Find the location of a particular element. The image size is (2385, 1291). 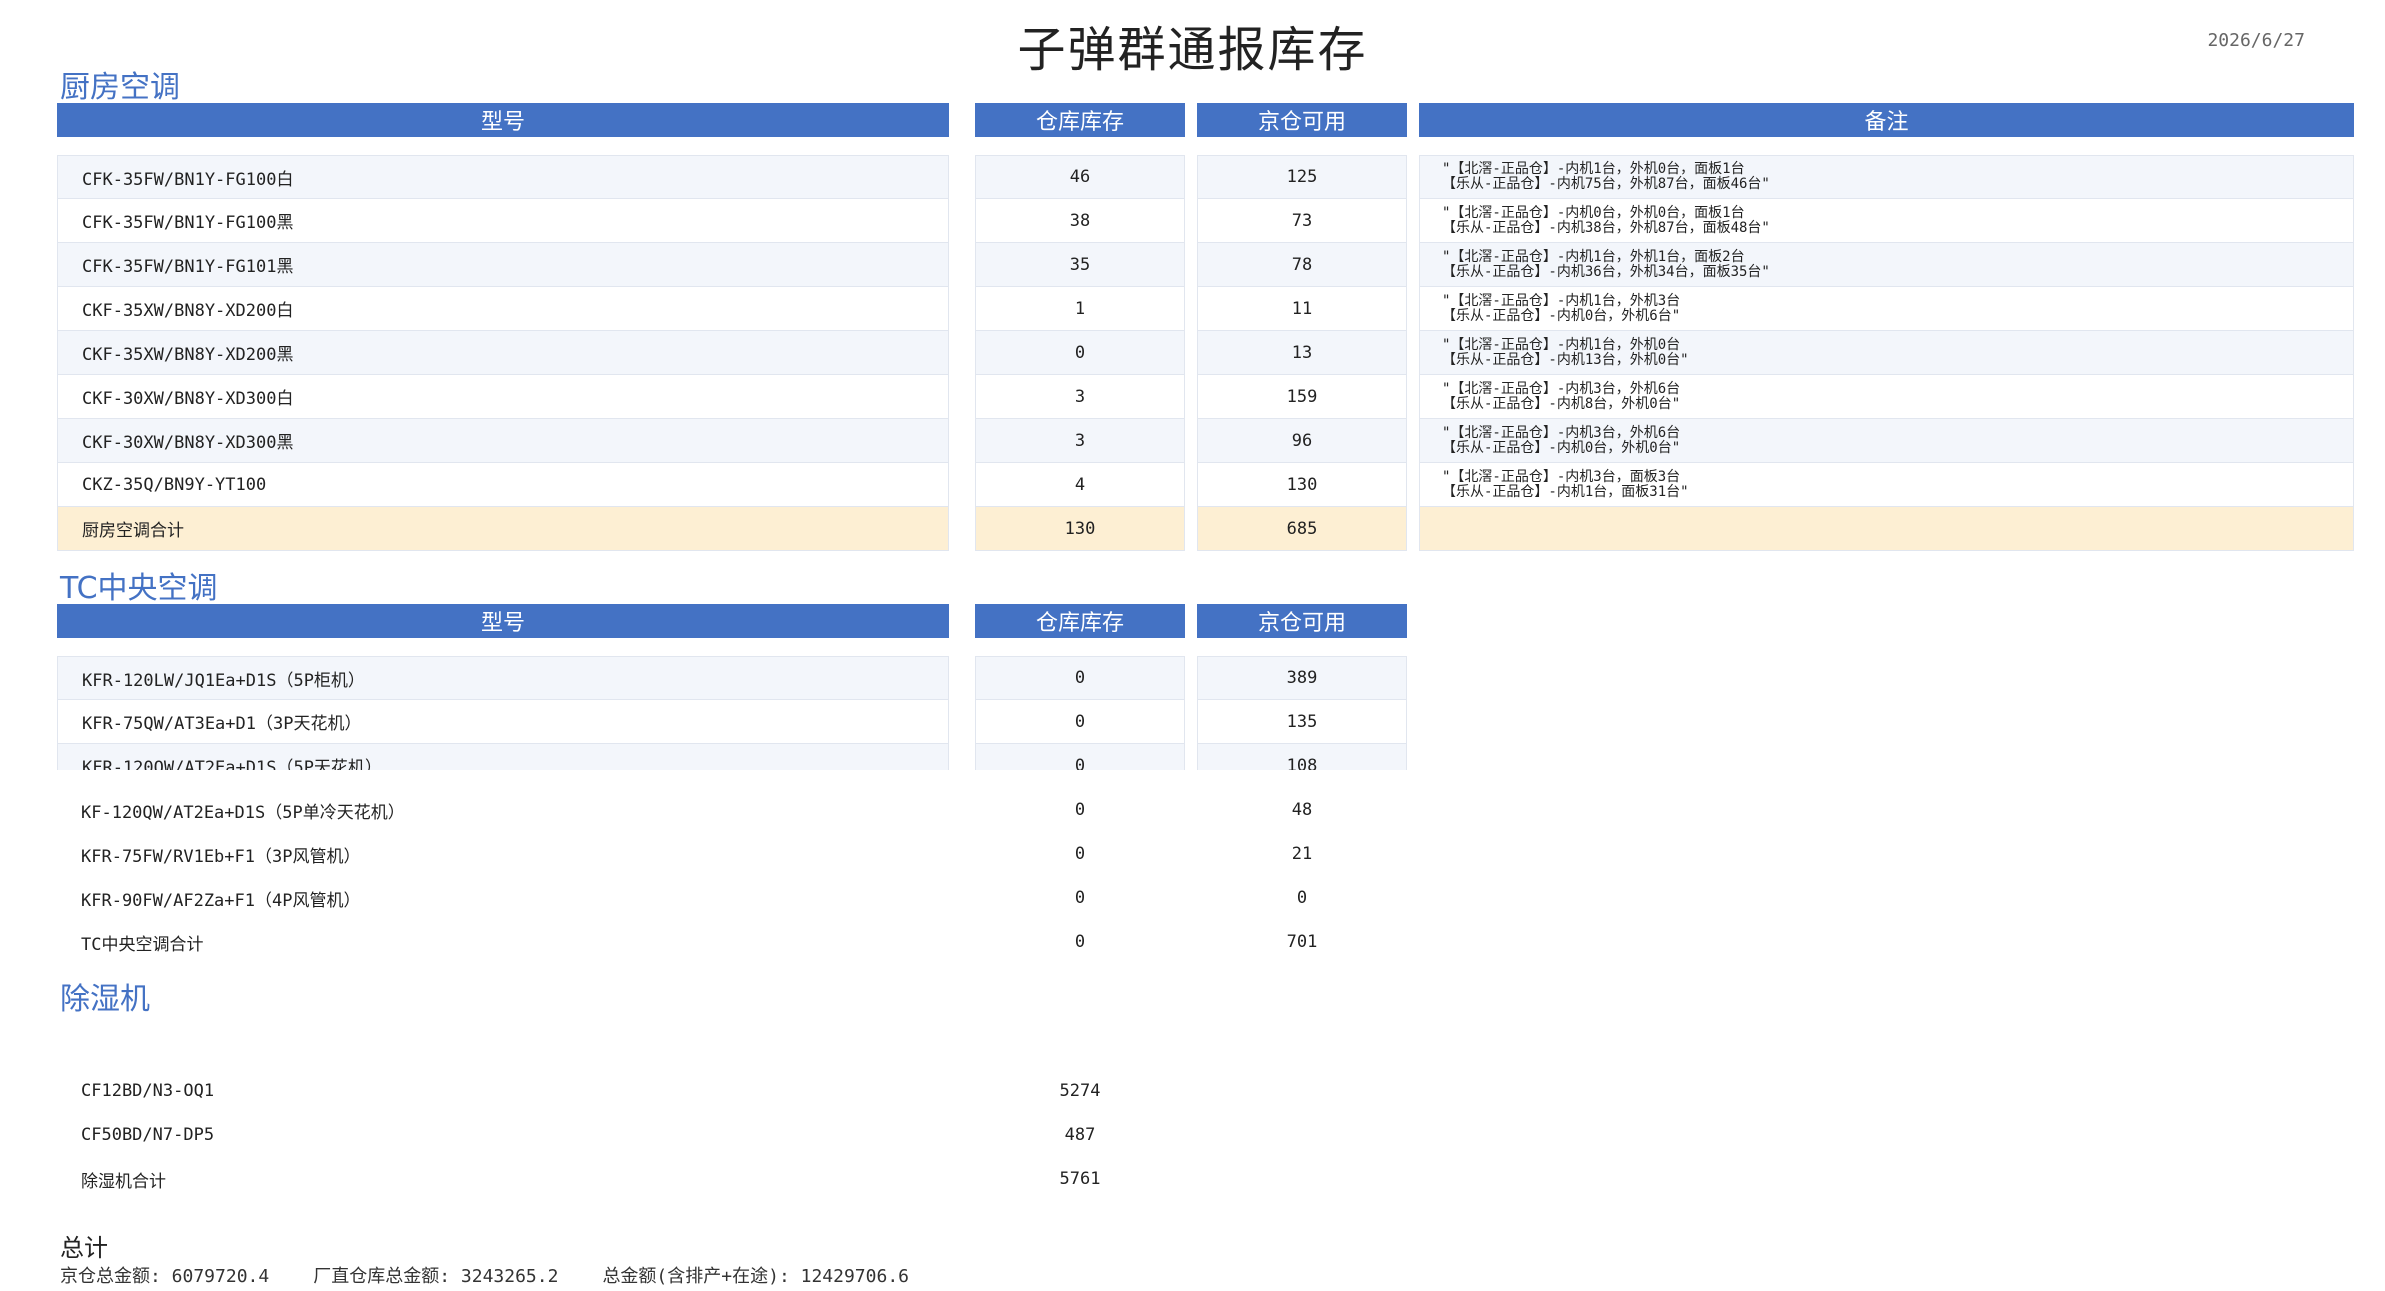

note-cell: "【北滘-正品仓】-内机1台，外机0台 【乐从-正品仓】-内机13台，外机0台" is located at coordinates (1886, 353).